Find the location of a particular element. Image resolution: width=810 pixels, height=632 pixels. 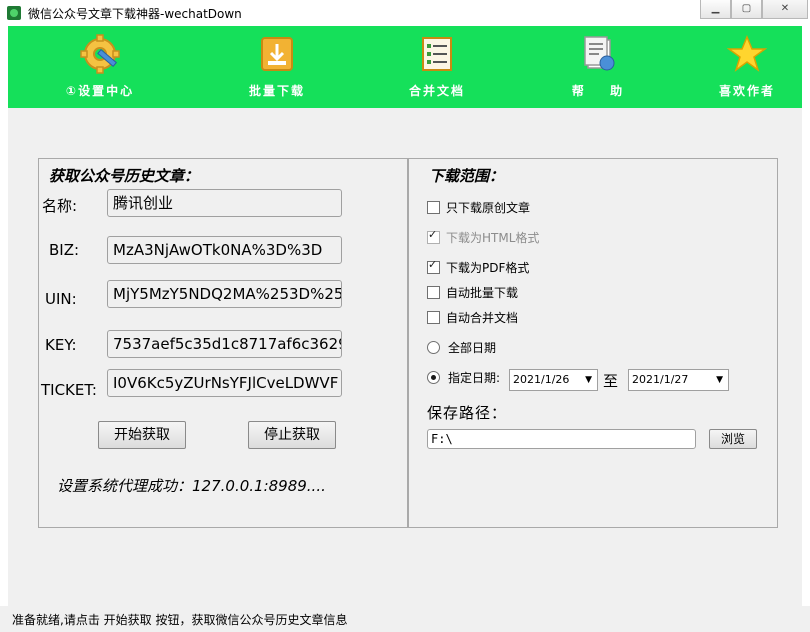

close-button: ✕ is located at coordinates (785, 9).